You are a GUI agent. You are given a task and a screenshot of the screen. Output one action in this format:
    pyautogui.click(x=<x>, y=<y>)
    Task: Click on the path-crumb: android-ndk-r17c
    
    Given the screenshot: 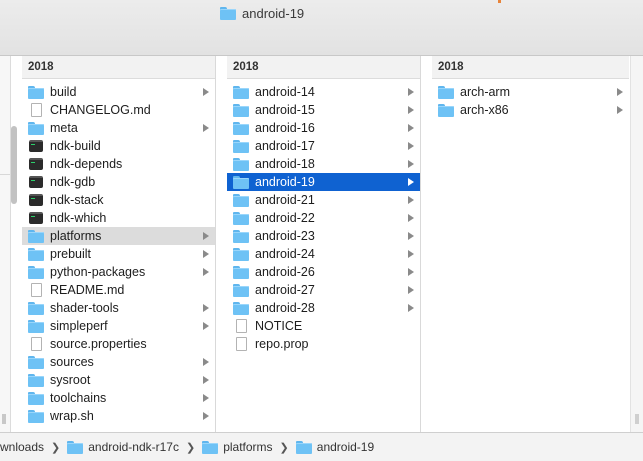 What is the action you would take?
    pyautogui.click(x=123, y=447)
    